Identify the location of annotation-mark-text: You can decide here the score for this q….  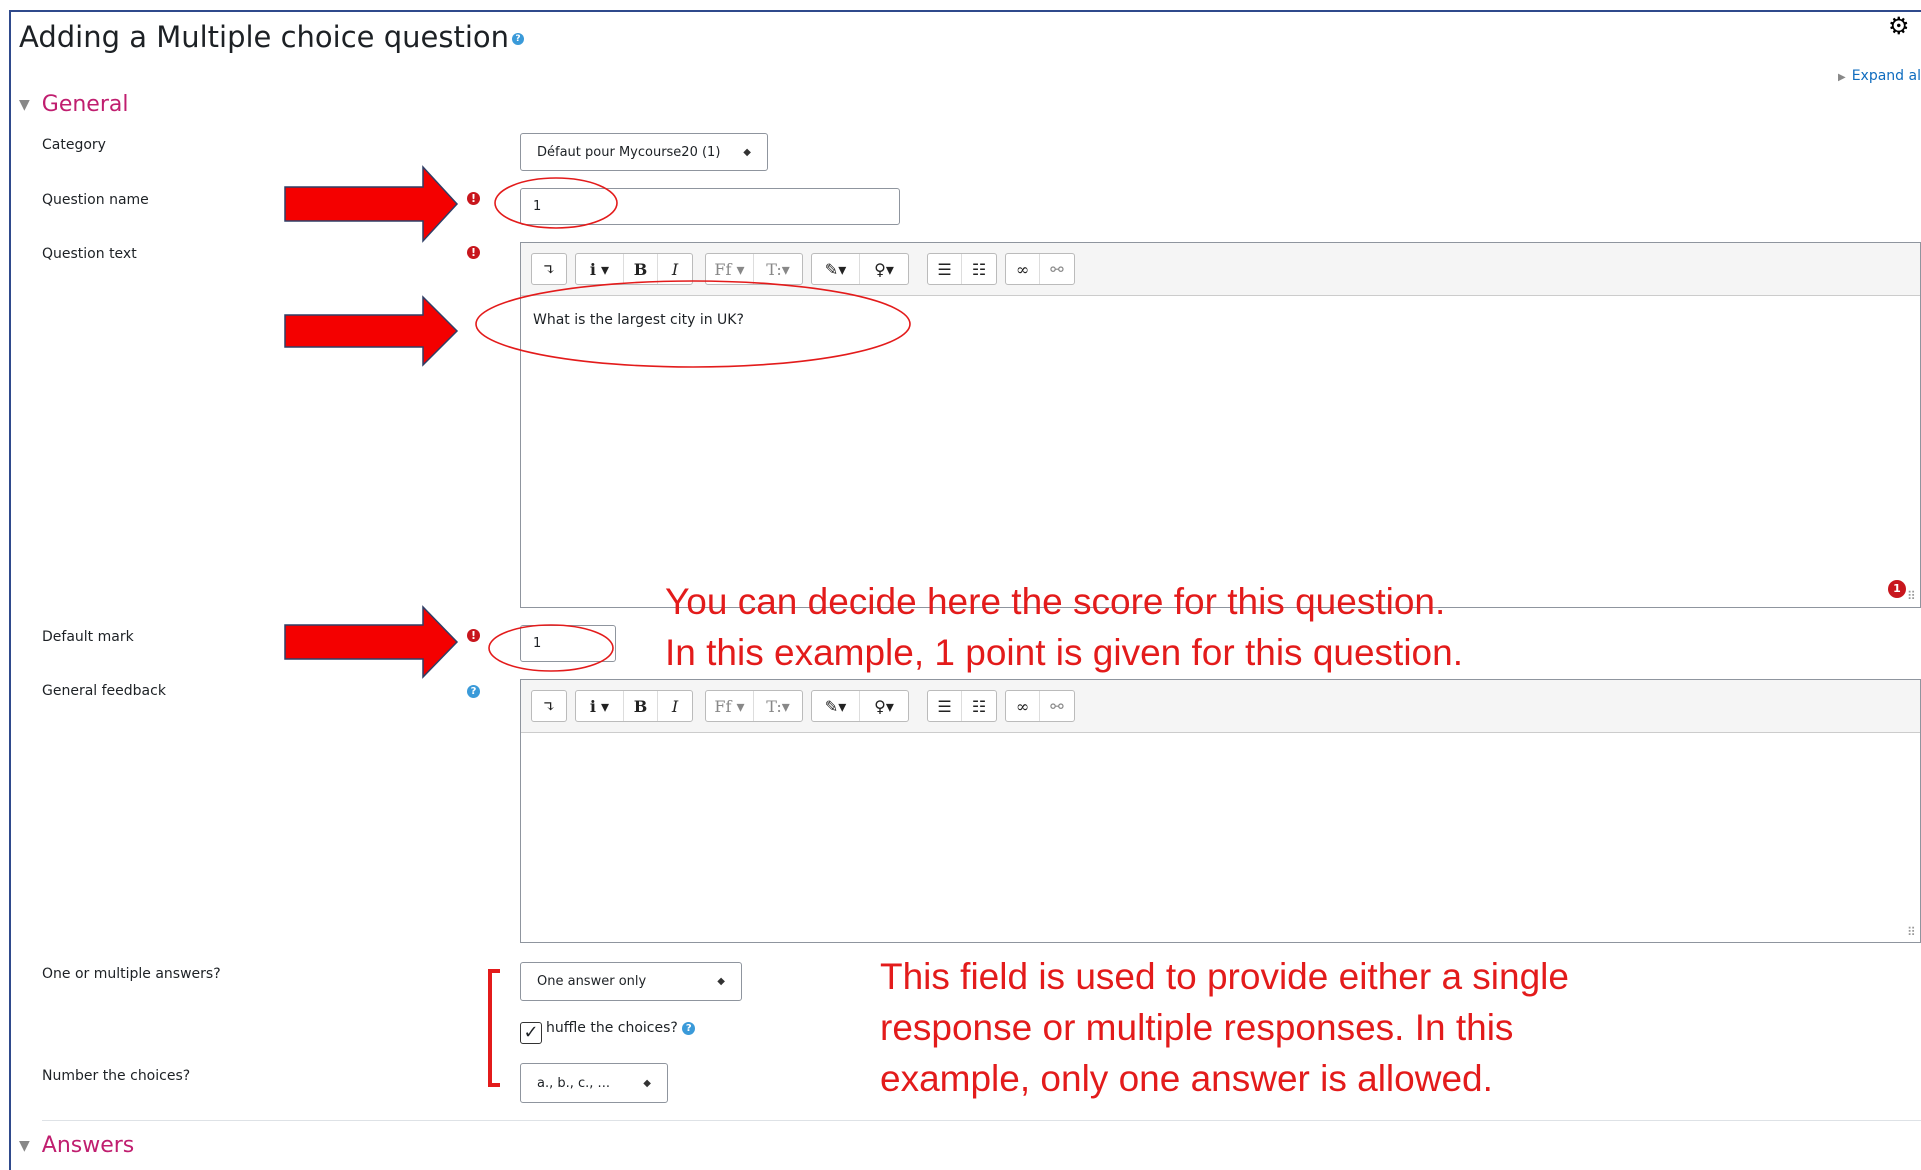
(1064, 627).